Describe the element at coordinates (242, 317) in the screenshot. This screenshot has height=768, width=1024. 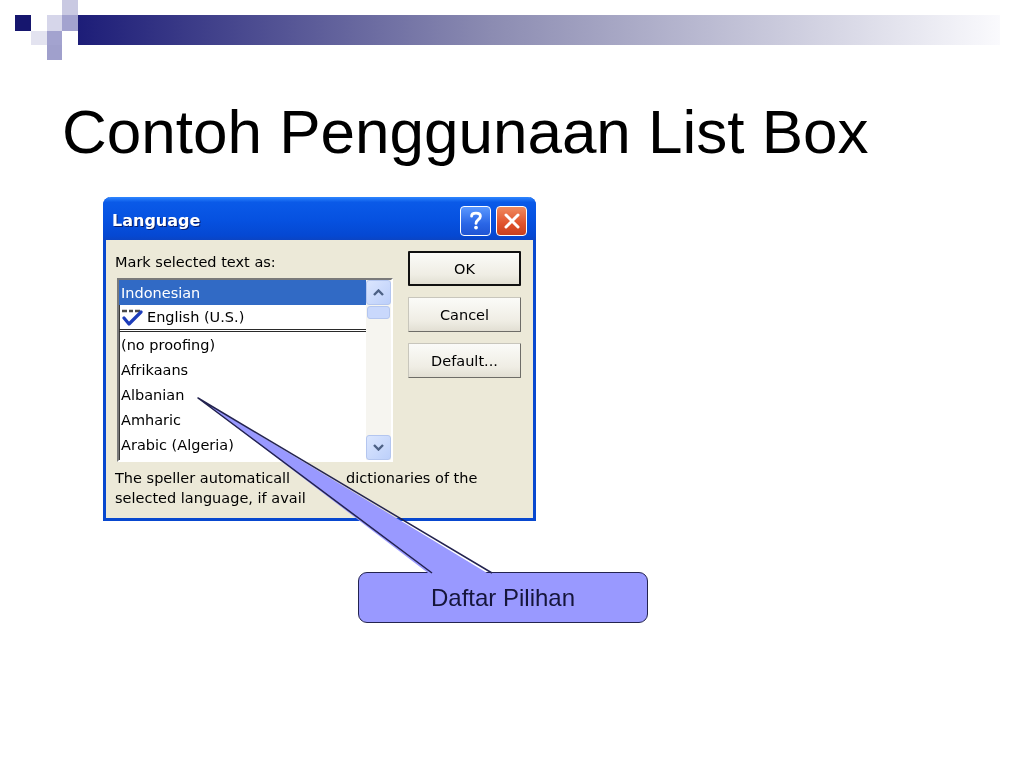
I see `list-item: English (U.S.)` at that location.